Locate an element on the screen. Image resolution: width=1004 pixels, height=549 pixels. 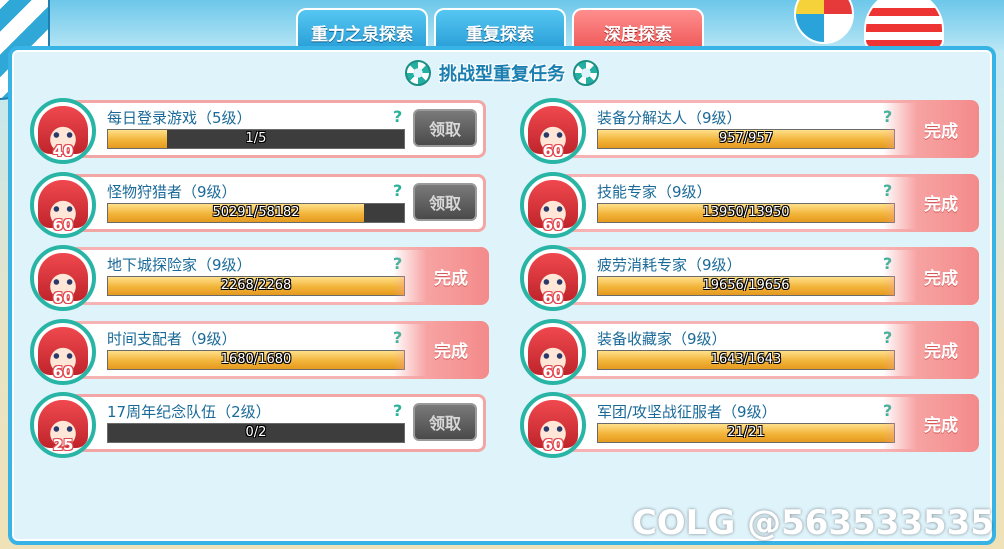
task-row: 军团/攻坚战征服者（9级） ? 21/21 完成 60 is located at coordinates (751, 425).